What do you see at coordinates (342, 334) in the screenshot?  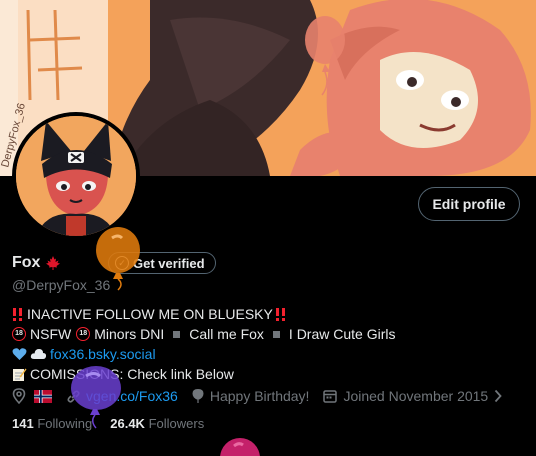 I see `bio-draw: I Draw Cute Girls` at bounding box center [342, 334].